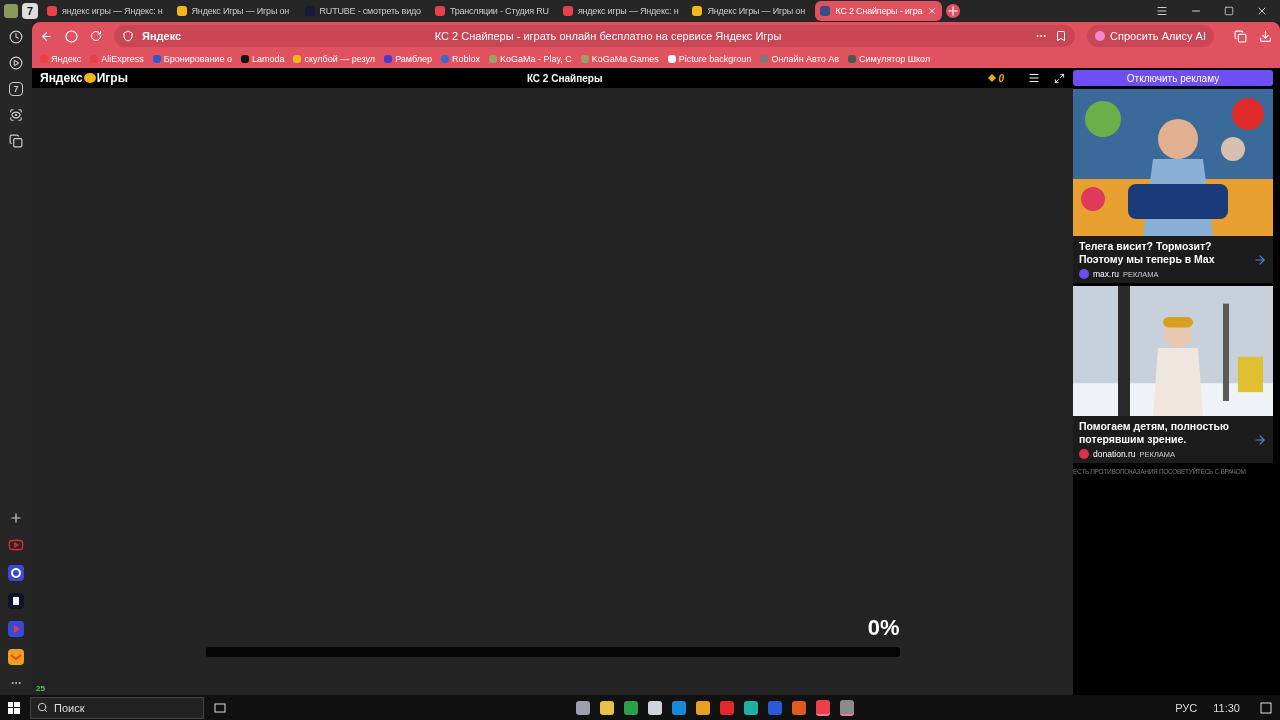 Image resolution: width=1280 pixels, height=720 pixels. I want to click on disable-ads-button: Отключить рекламу, so click(1173, 78).